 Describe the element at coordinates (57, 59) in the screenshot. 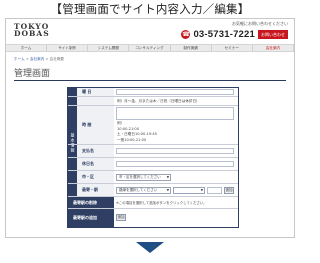

I see `breadcrumb-current: 会社概要` at that location.